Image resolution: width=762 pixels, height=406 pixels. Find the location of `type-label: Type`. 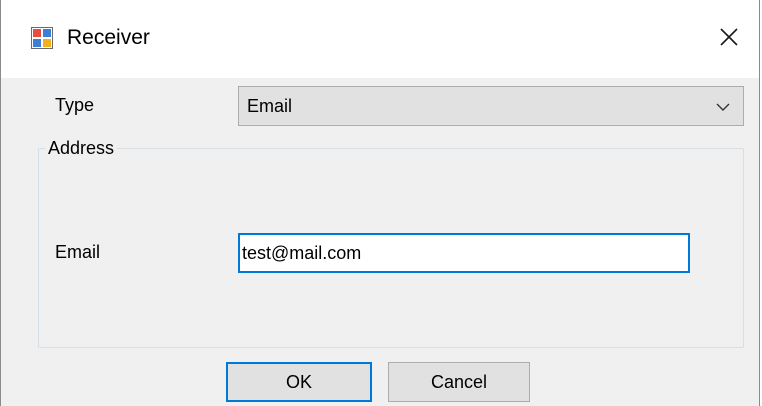

type-label: Type is located at coordinates (75, 105).